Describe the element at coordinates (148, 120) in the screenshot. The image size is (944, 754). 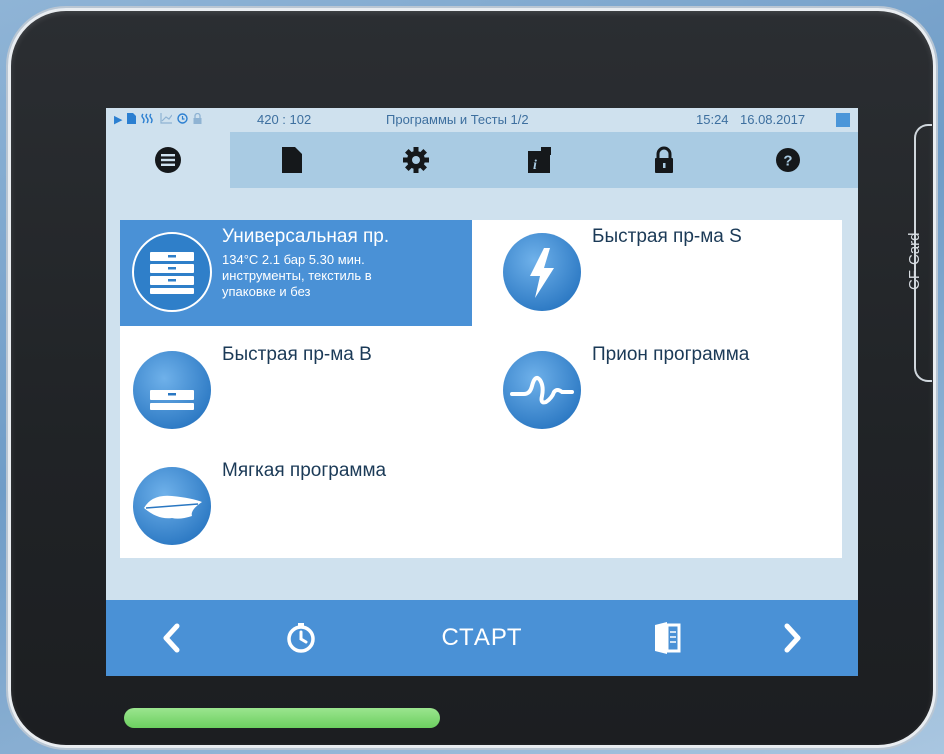
I see `heat-icon` at that location.